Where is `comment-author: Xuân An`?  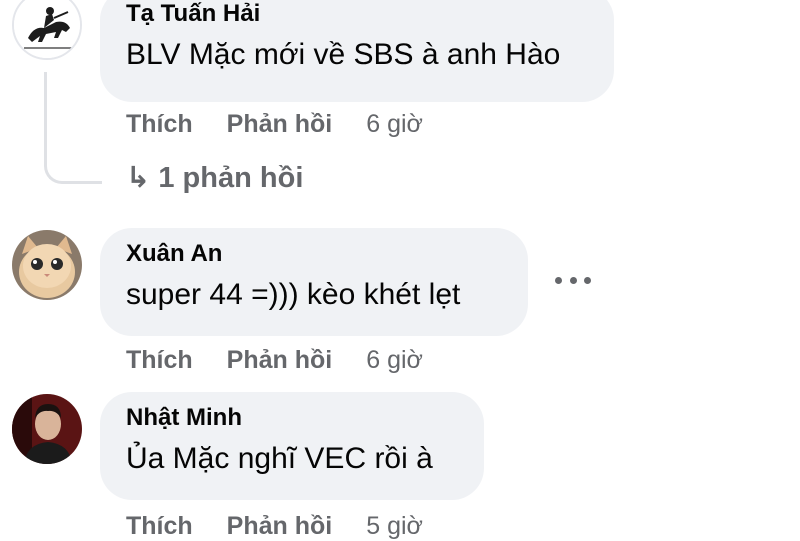 comment-author: Xuân An is located at coordinates (314, 254).